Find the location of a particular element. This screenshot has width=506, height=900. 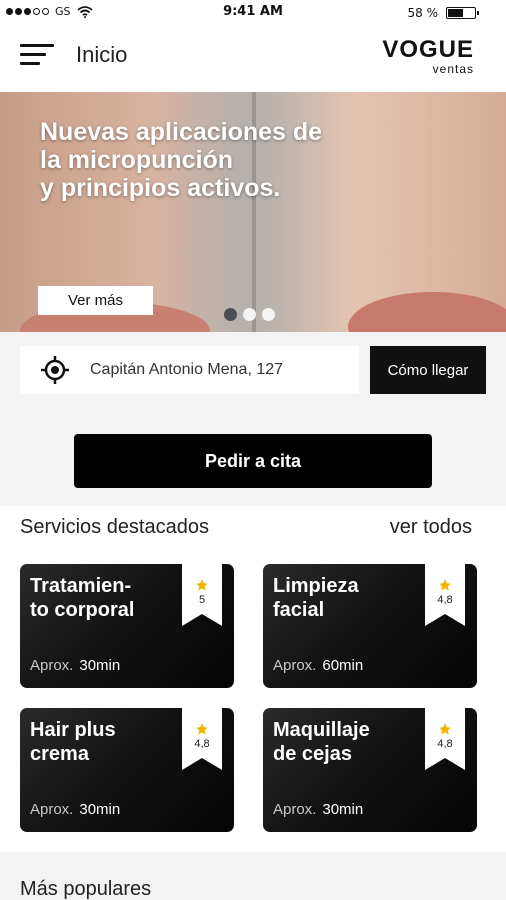

brand-logo: VOGUE ventas is located at coordinates (428, 56).